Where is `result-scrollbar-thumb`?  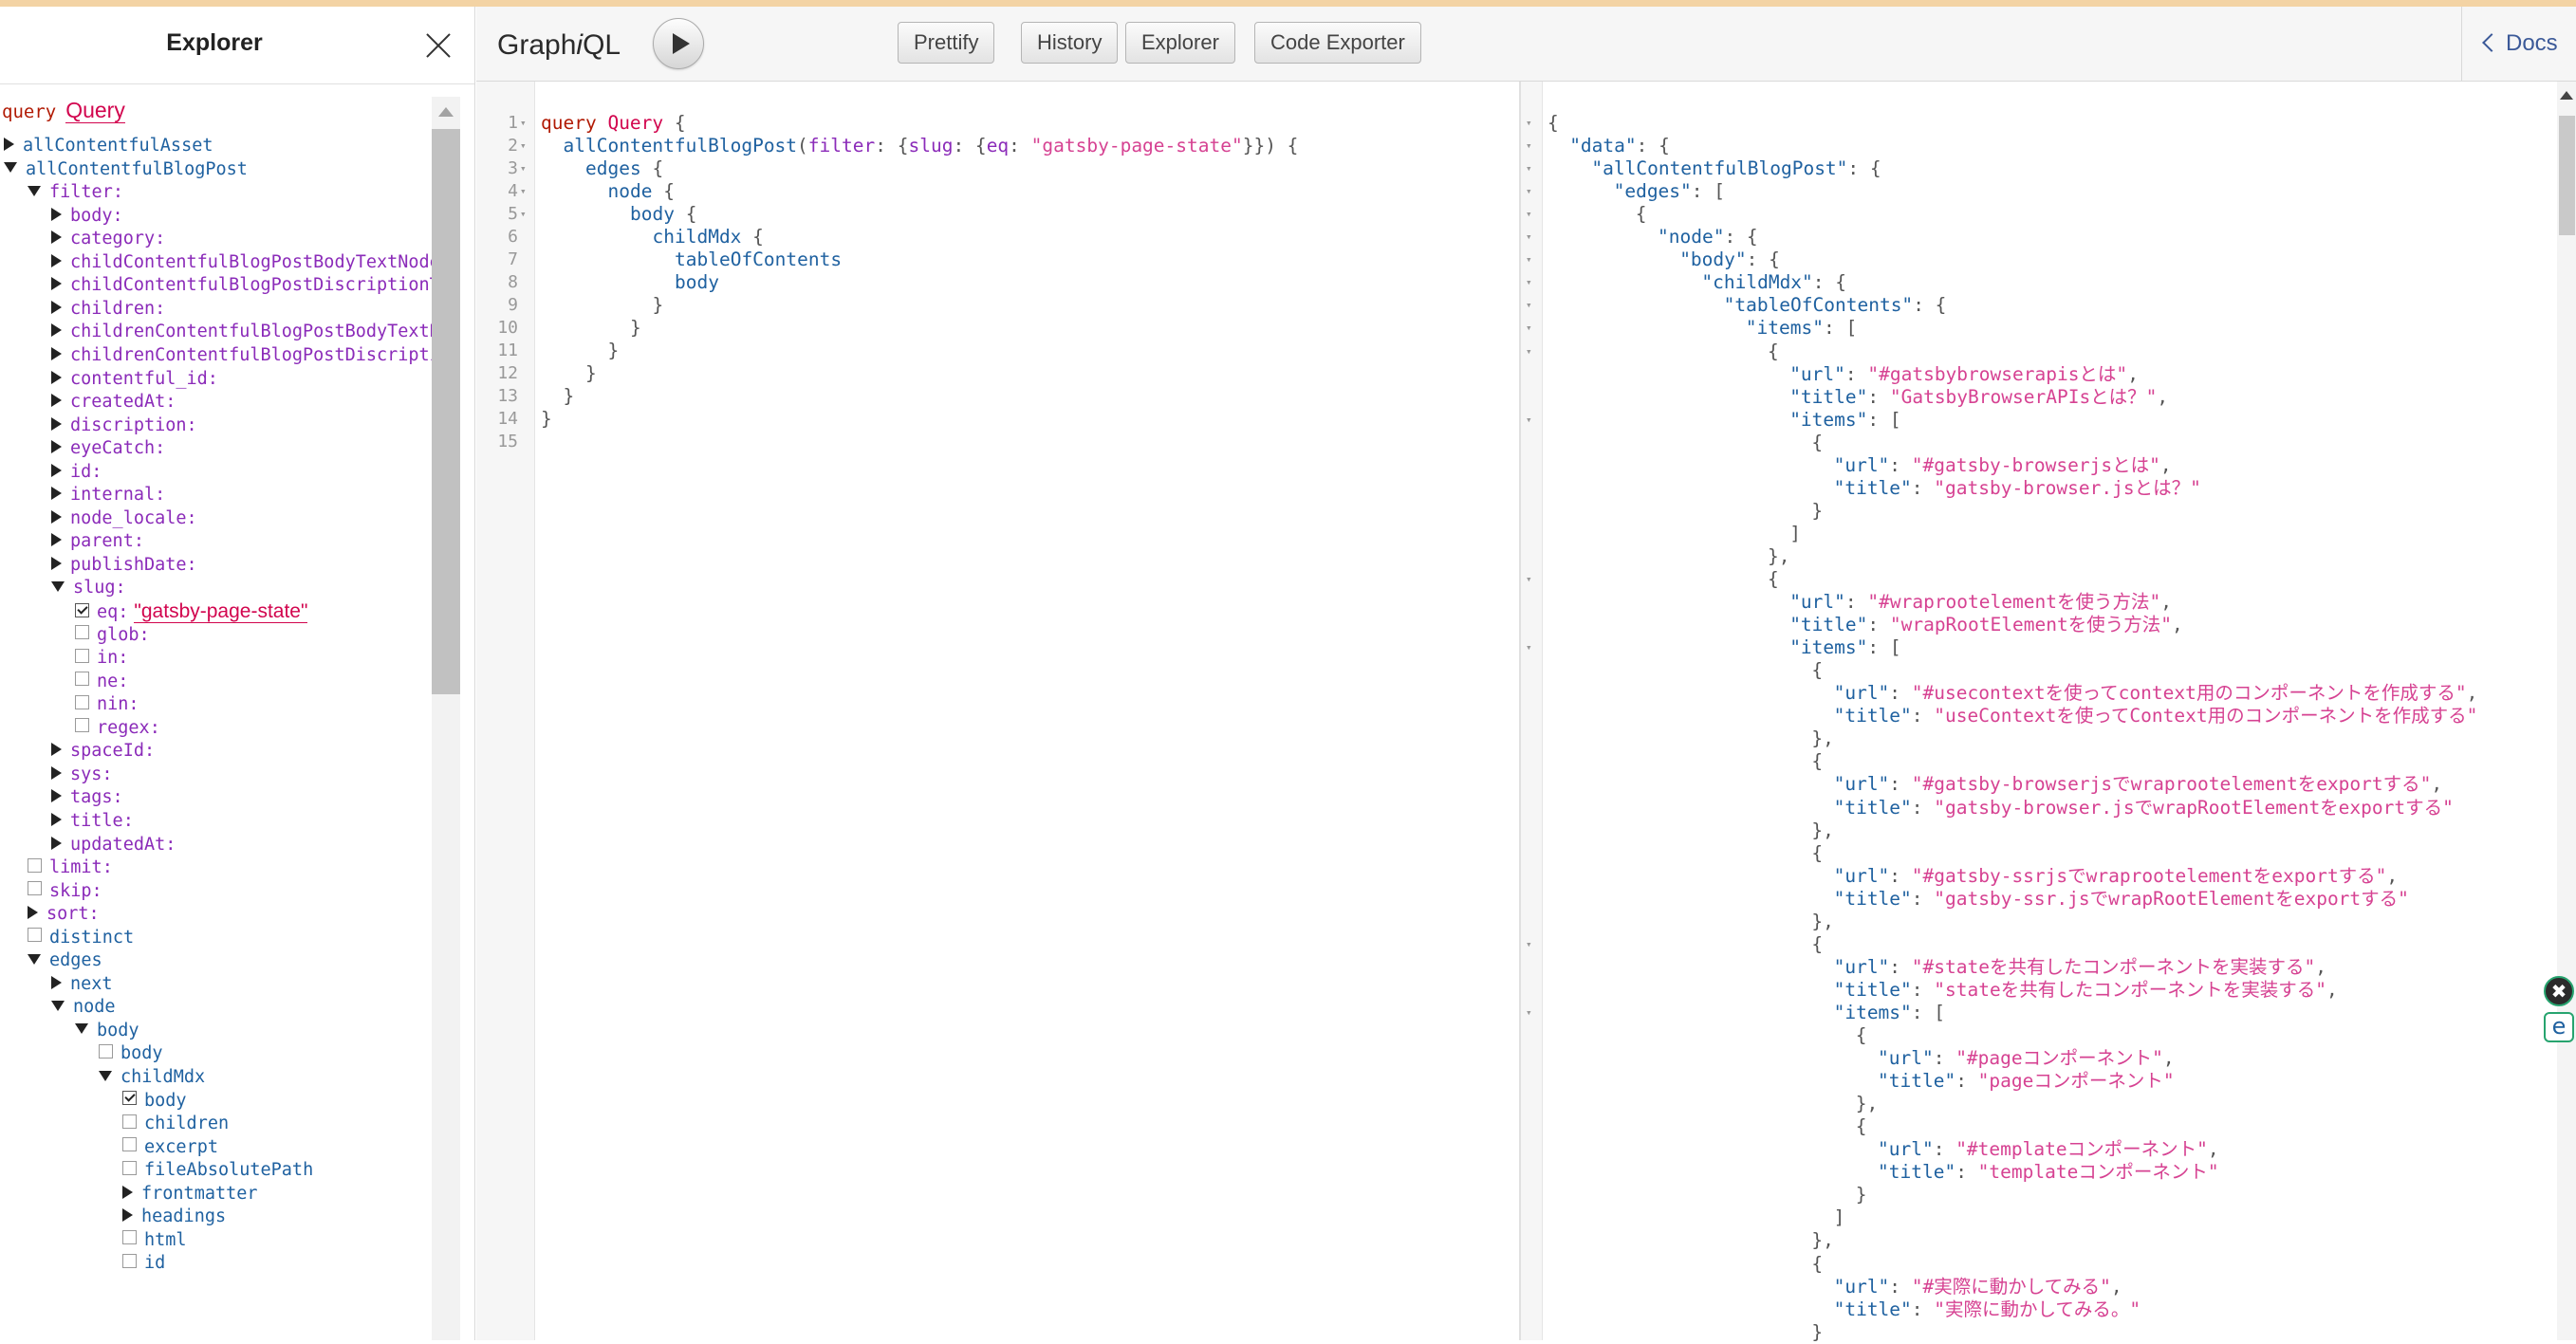
result-scrollbar-thumb is located at coordinates (2567, 176).